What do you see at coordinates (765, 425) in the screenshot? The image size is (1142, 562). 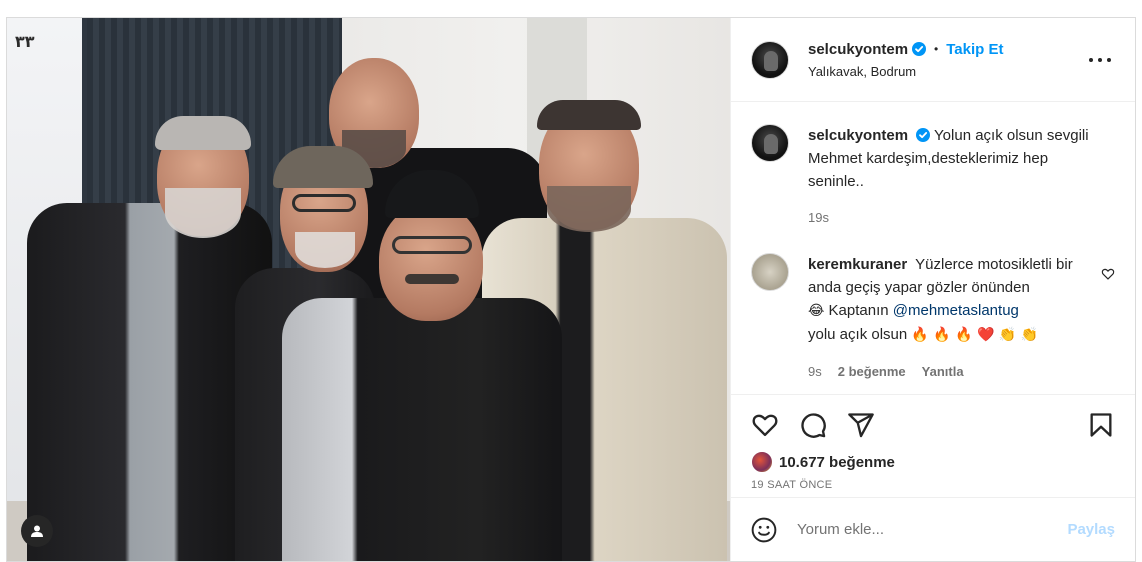 I see `heart-icon` at bounding box center [765, 425].